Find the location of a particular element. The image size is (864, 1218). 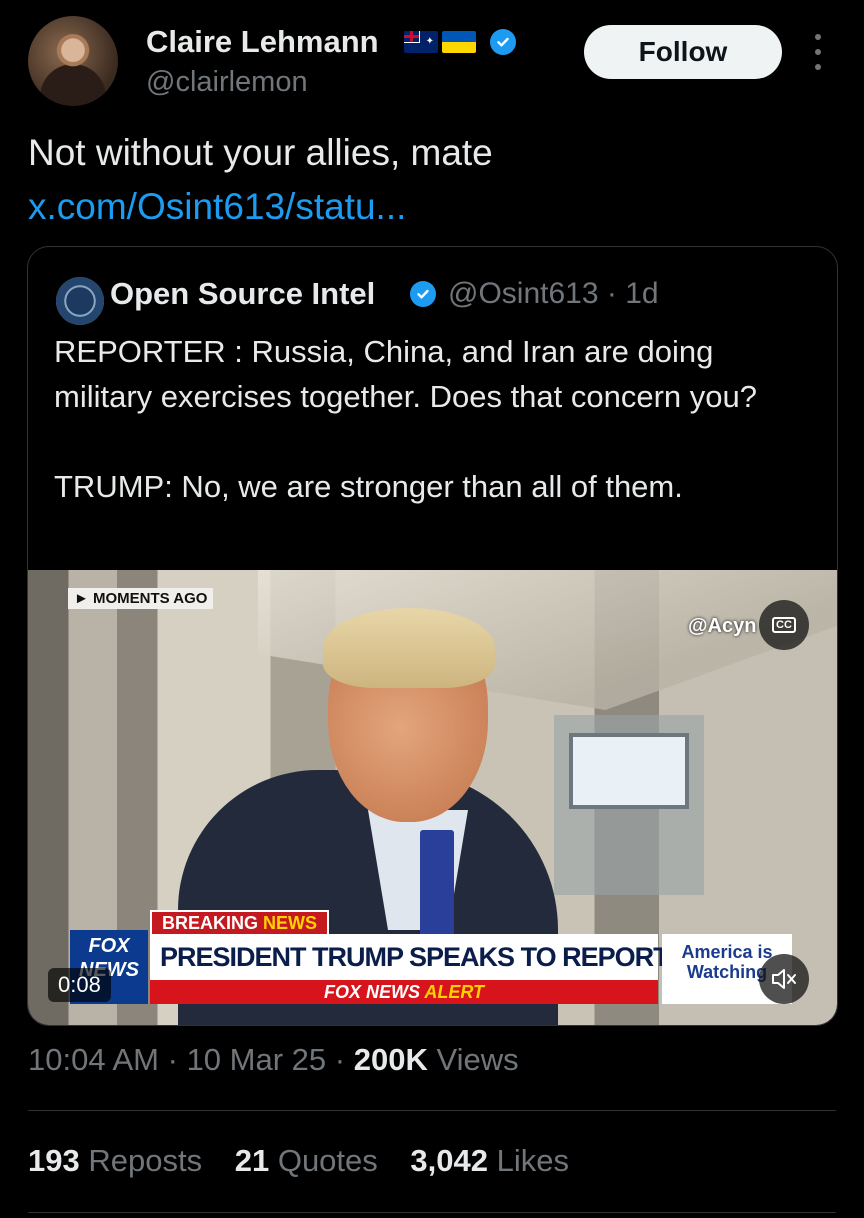

tweet-time: 10:04 AM is located at coordinates (93, 1059).